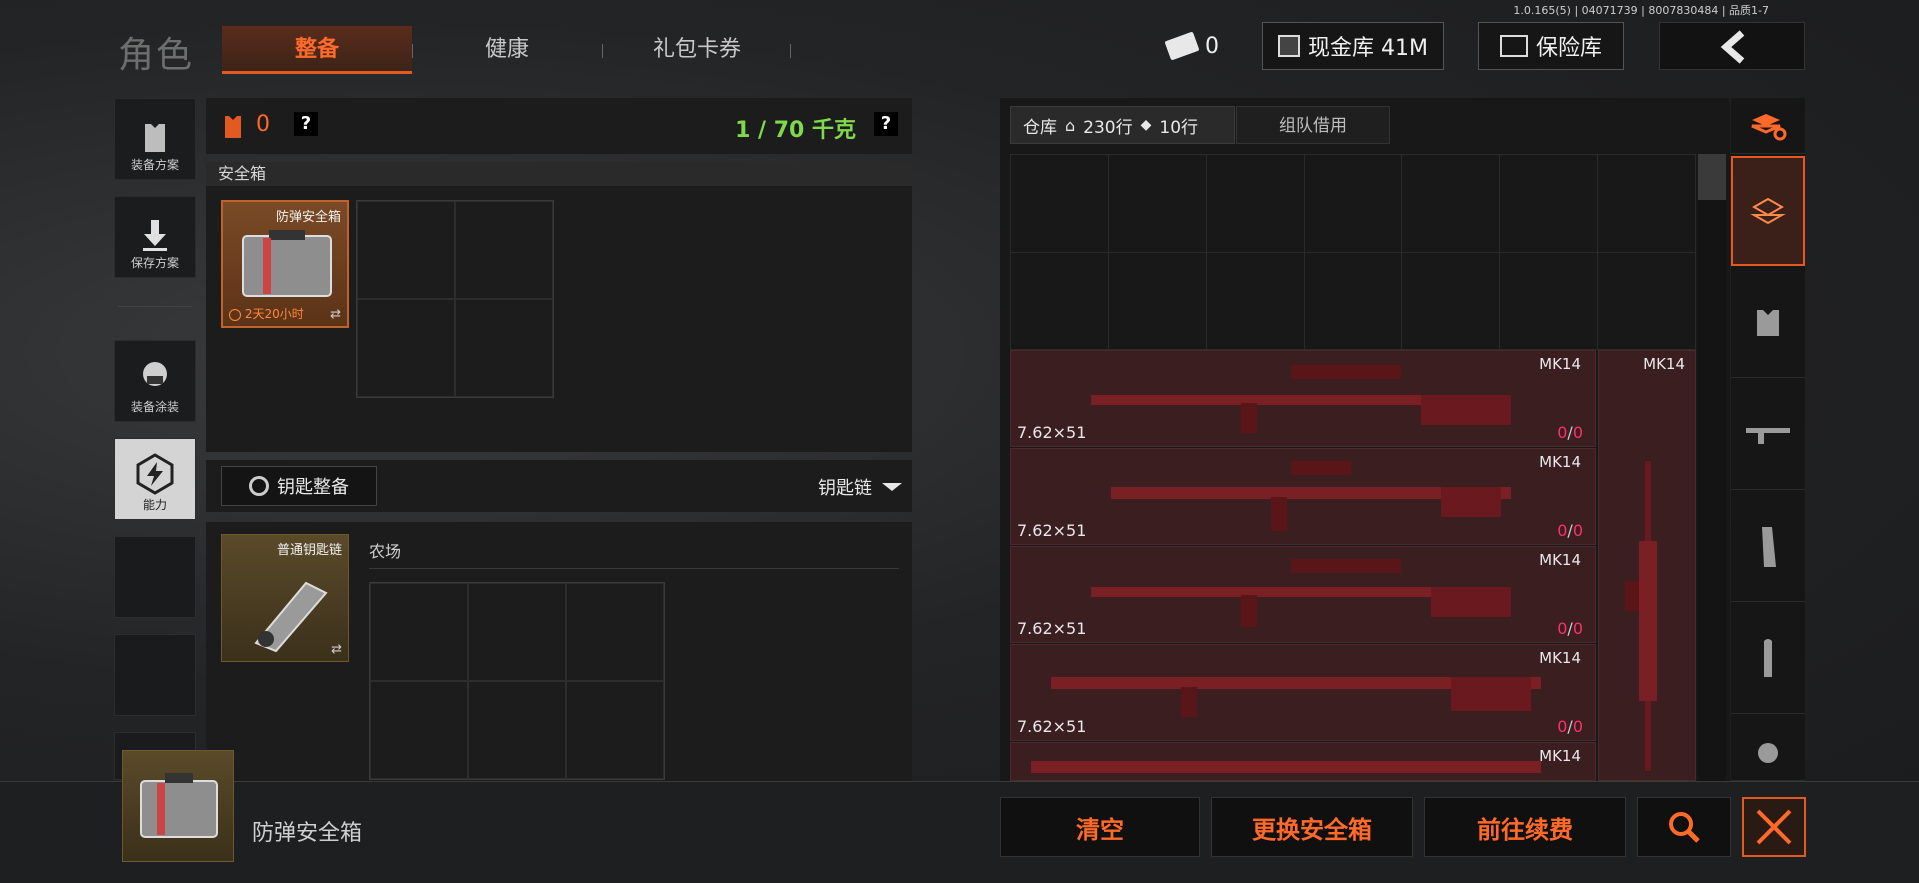 Image resolution: width=1919 pixels, height=883 pixels. Describe the element at coordinates (697, 50) in the screenshot. I see `tab-gift-cards: 礼包卡券` at that location.